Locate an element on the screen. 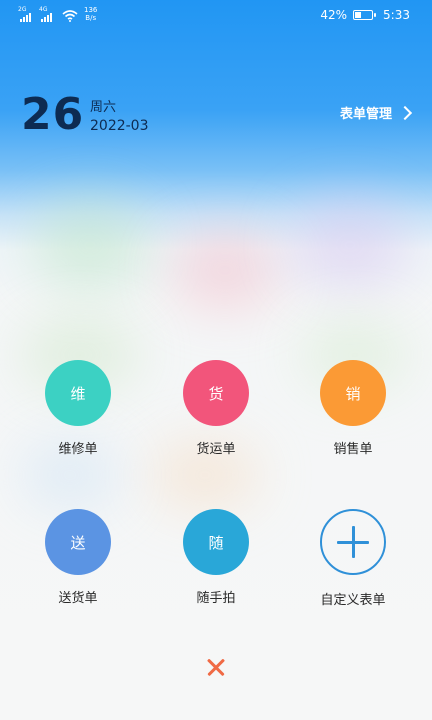 The height and width of the screenshot is (720, 432). form-item-custom: 自定义表单 is located at coordinates (353, 558).